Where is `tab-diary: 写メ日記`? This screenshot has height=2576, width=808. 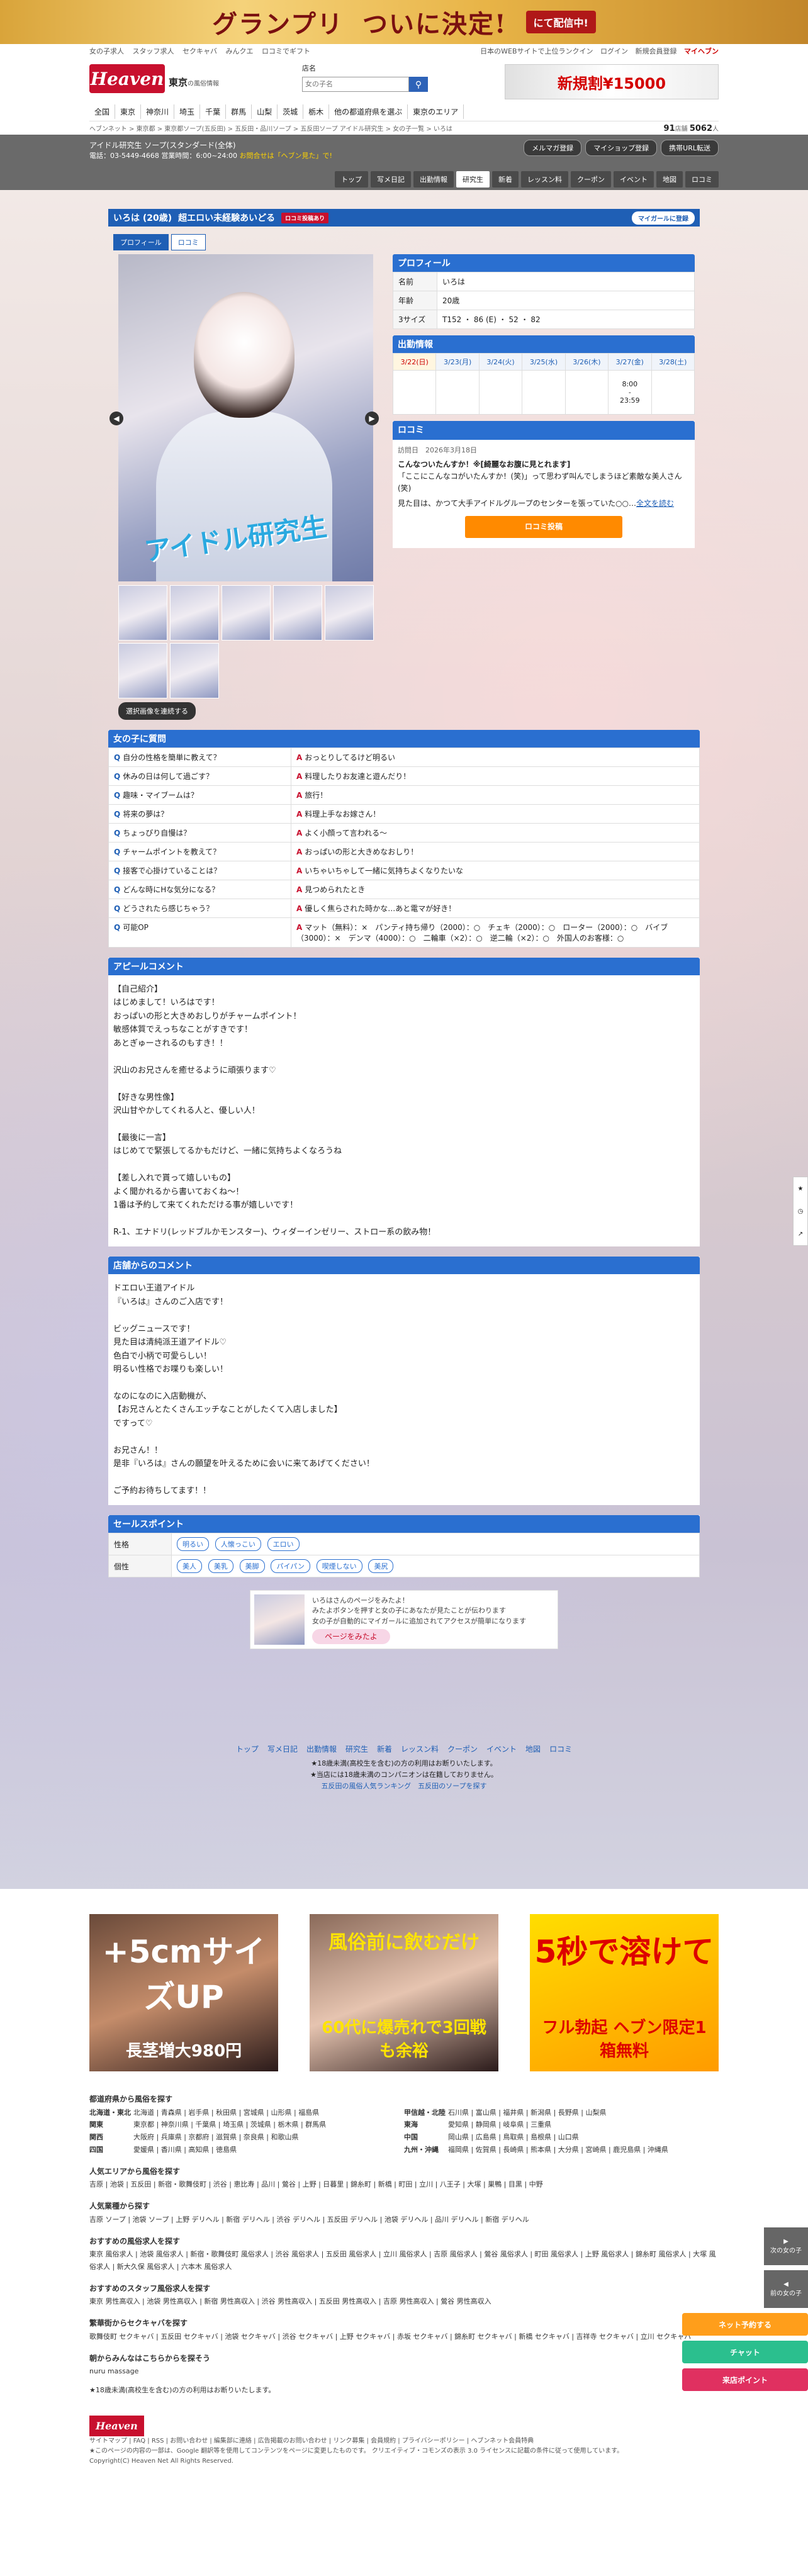 tab-diary: 写メ日記 is located at coordinates (391, 179).